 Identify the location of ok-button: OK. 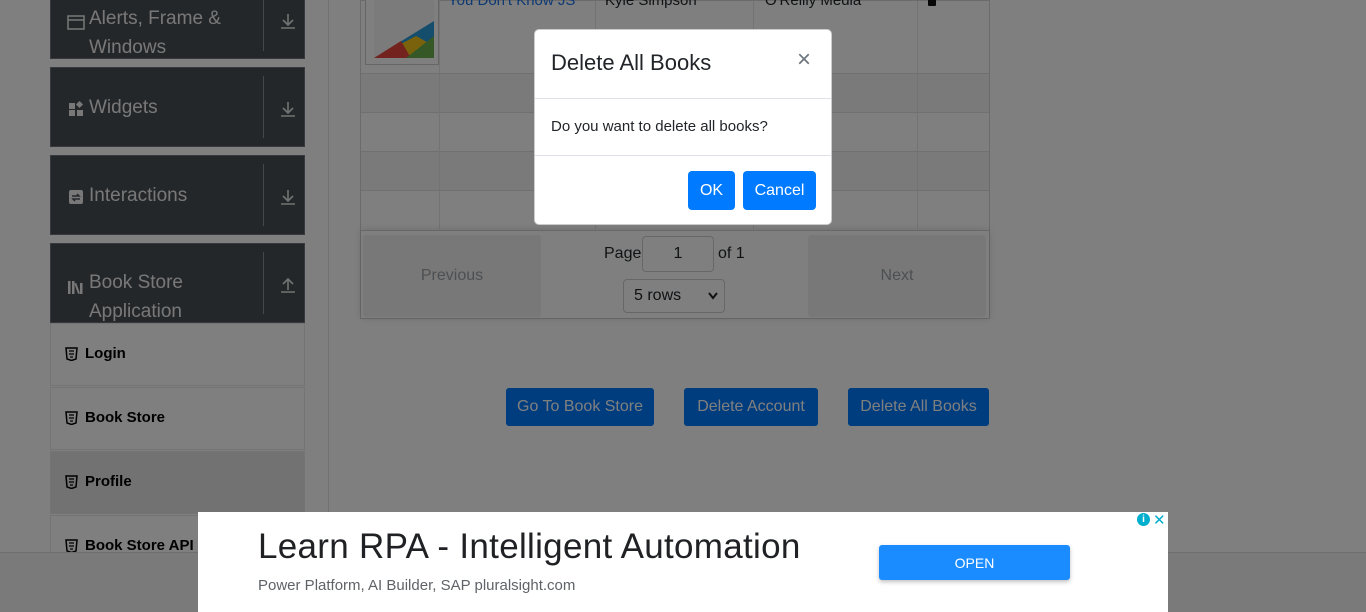
(711, 190).